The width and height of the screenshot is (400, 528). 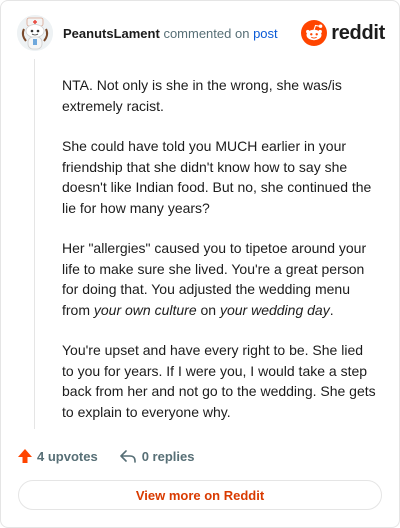 I want to click on comment-text: on, so click(x=208, y=309).